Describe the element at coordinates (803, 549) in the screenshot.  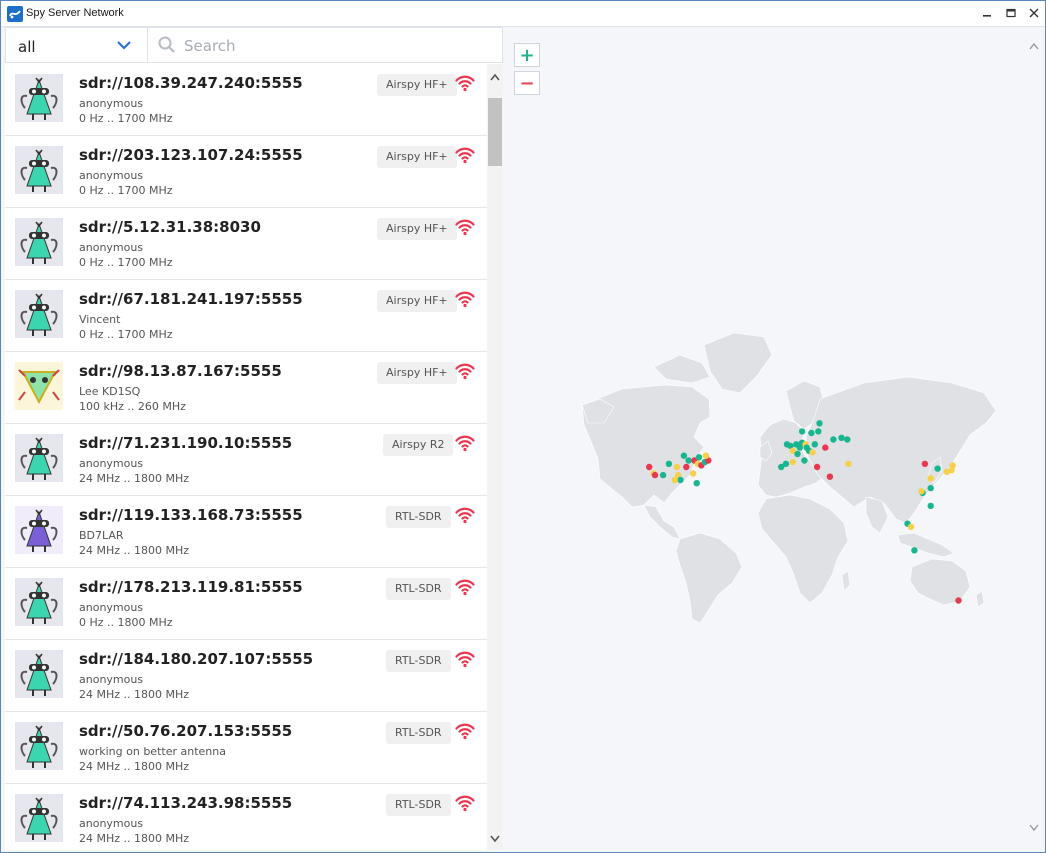
I see `africa-shape` at that location.